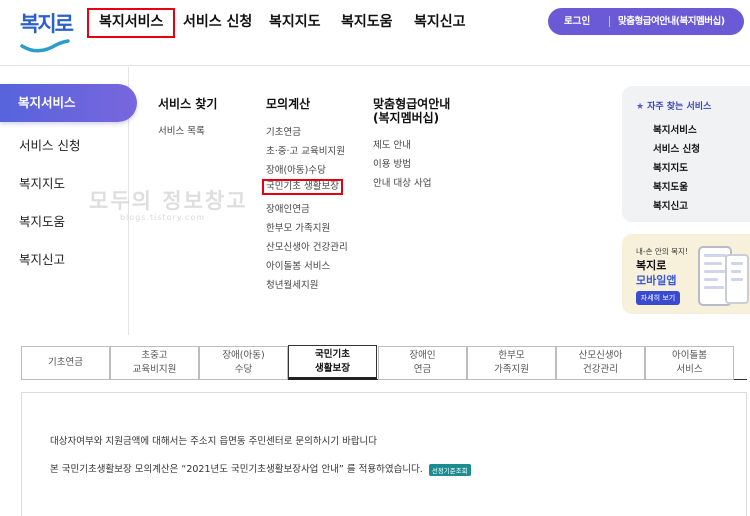 The image size is (750, 516). What do you see at coordinates (412, 104) in the screenshot?
I see `custom-benefit-title: 맞춤형급여안내` at bounding box center [412, 104].